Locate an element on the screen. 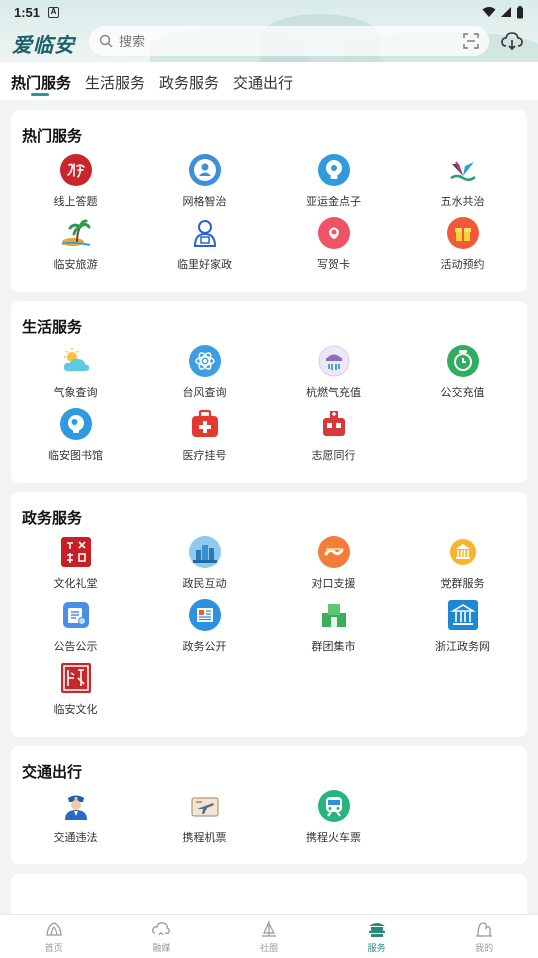 The height and width of the screenshot is (958, 538). nav-label: 我的 is located at coordinates (484, 948).